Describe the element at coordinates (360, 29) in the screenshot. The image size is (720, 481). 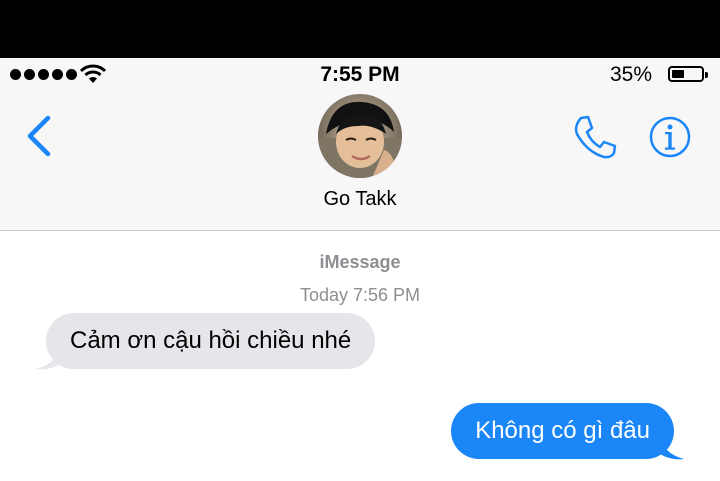
I see `top-black-bar` at that location.